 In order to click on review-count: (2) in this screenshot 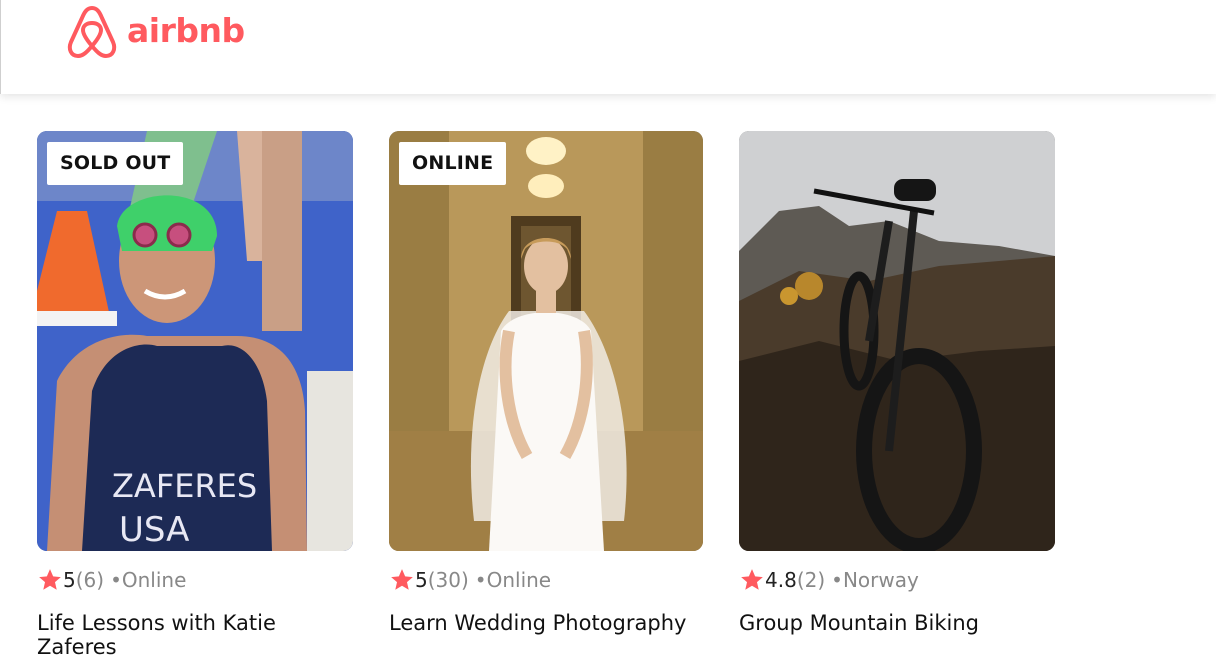, I will do `click(811, 580)`.